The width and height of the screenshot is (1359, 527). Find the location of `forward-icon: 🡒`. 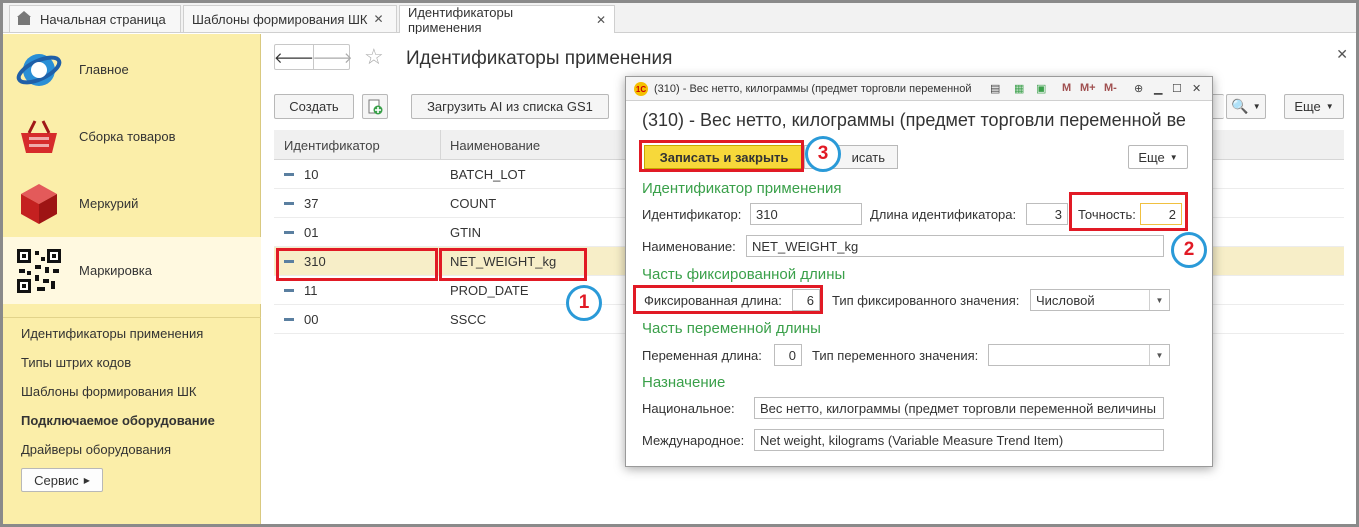

forward-icon: 🡒 is located at coordinates (332, 57).